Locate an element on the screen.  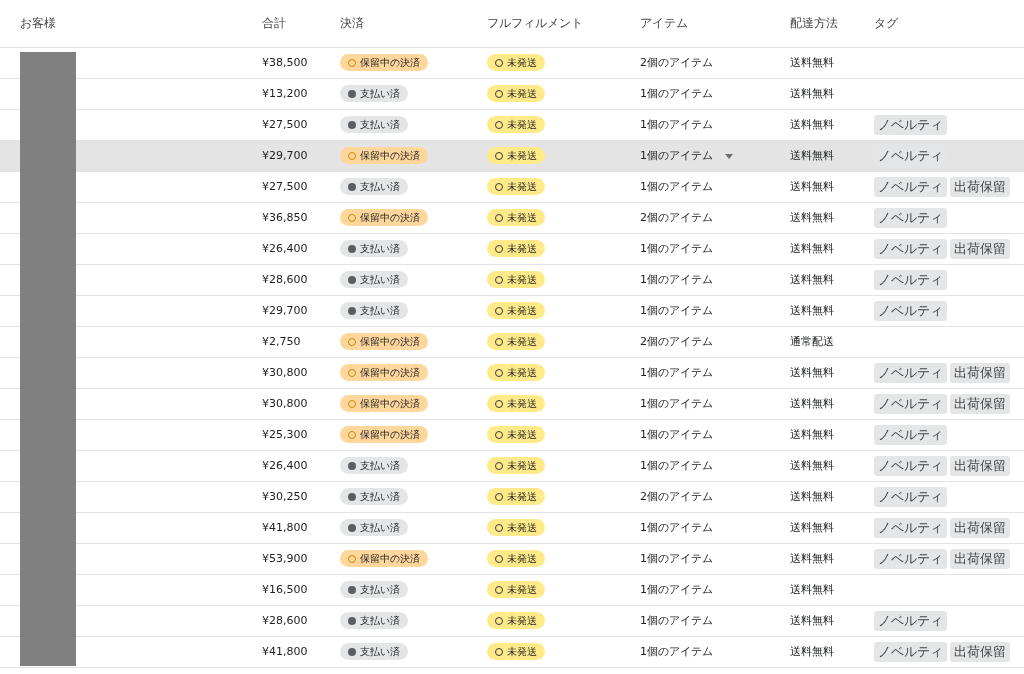
total-amount: ¥36,850 is located at coordinates (285, 217).